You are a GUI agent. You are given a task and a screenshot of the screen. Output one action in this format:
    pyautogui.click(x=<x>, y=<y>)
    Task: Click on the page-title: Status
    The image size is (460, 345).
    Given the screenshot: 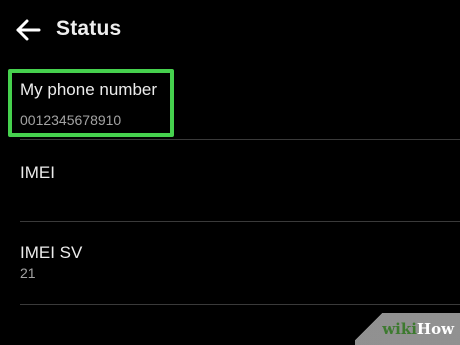 What is the action you would take?
    pyautogui.click(x=89, y=28)
    